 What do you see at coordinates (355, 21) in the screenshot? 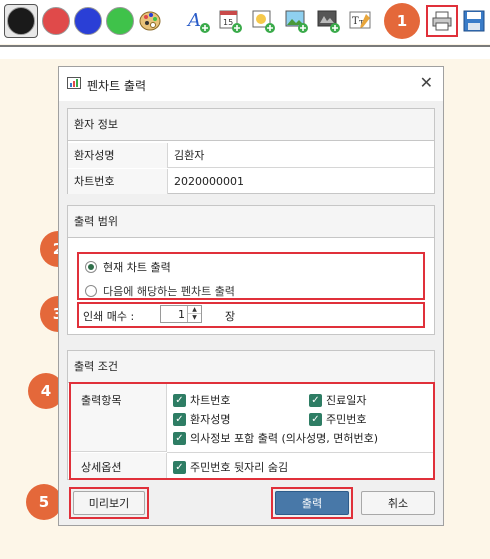
I see `svg-text: T` at bounding box center [355, 21].